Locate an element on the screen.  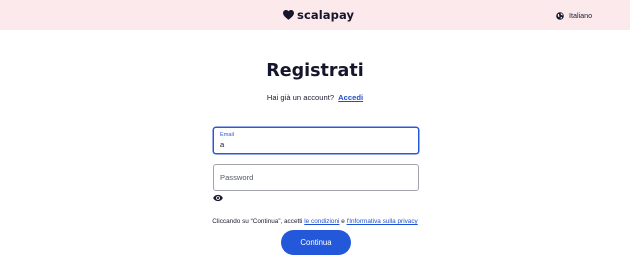
heart-icon is located at coordinates (288, 15).